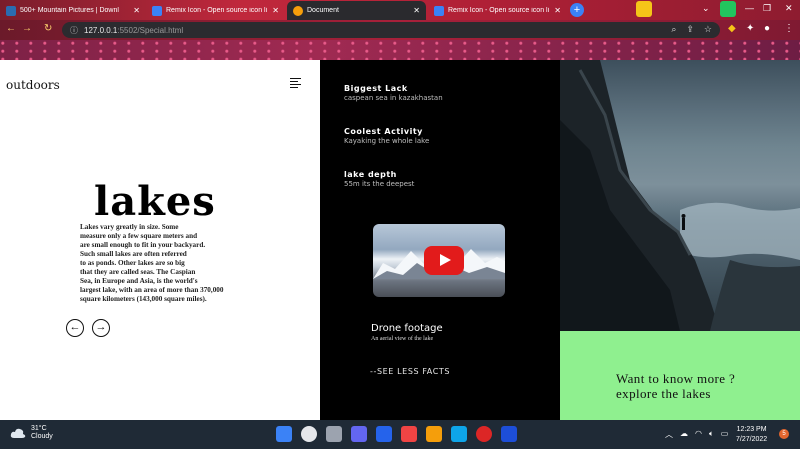  Describe the element at coordinates (101, 30) in the screenshot. I see `url-host: 127.0.0.1` at that location.